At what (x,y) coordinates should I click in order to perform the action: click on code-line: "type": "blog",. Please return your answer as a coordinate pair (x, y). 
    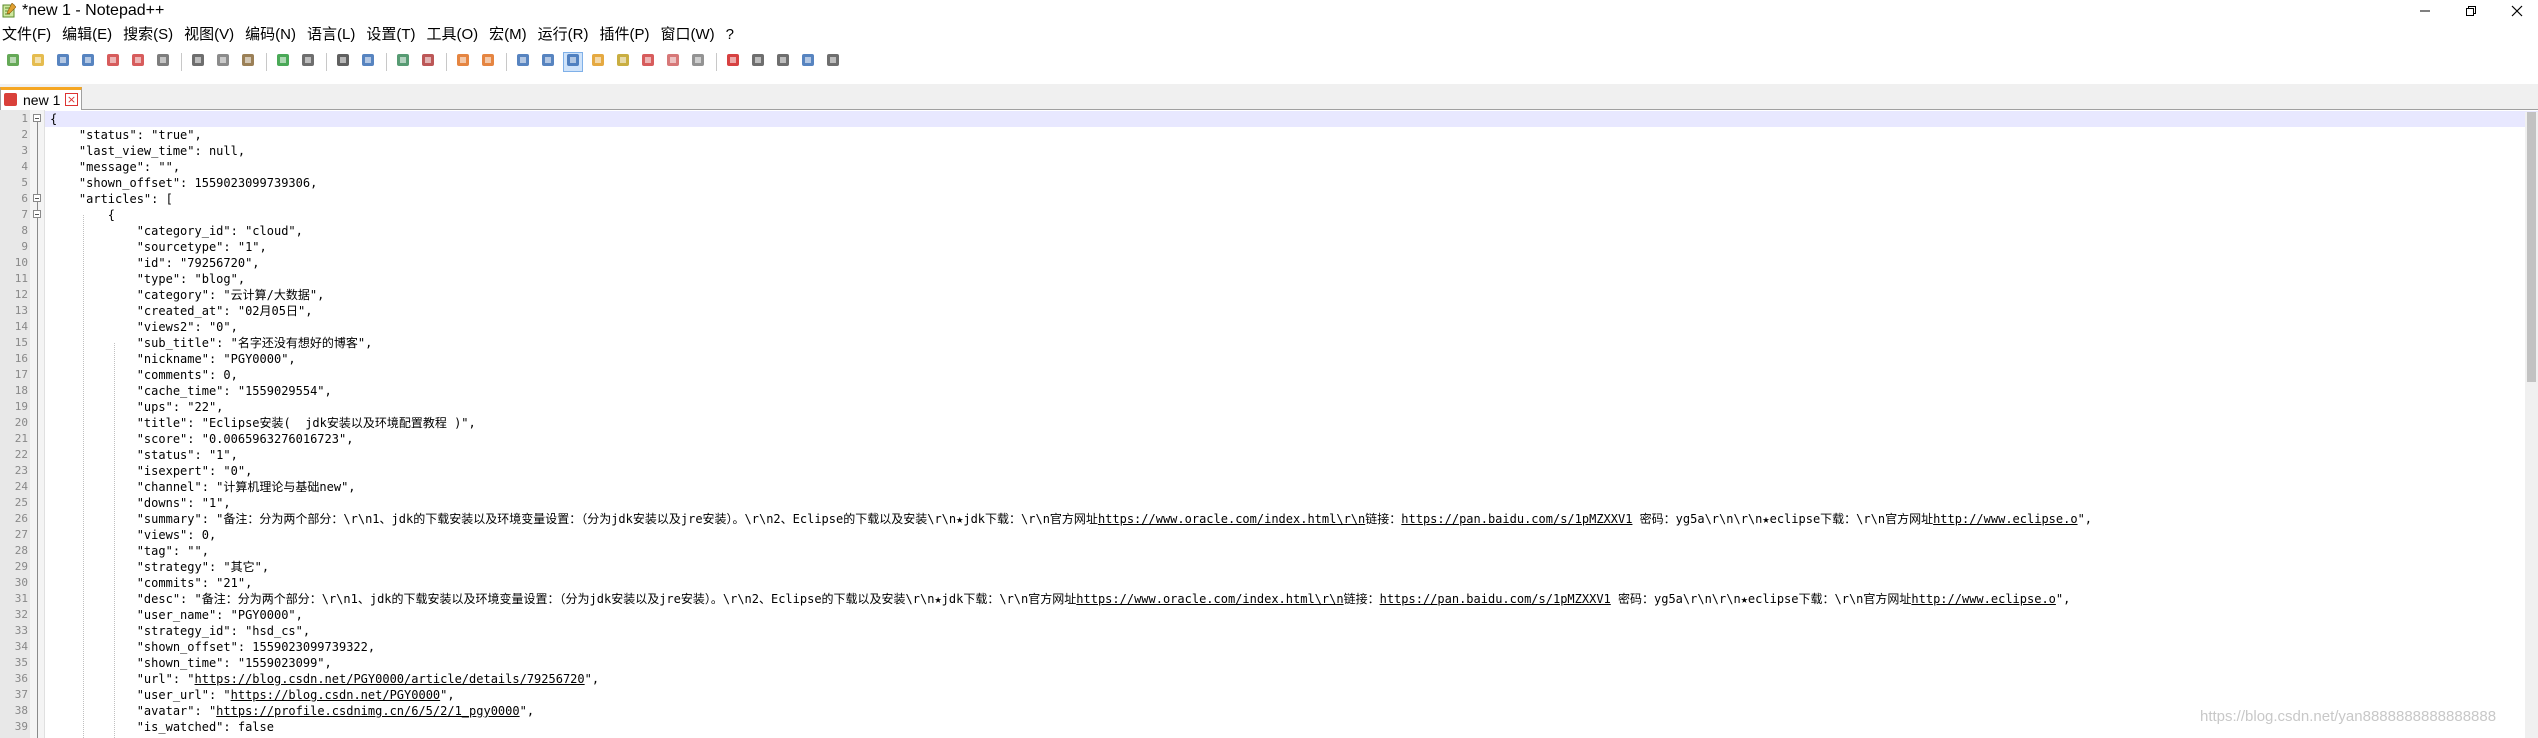
    Looking at the image, I should click on (147, 279).